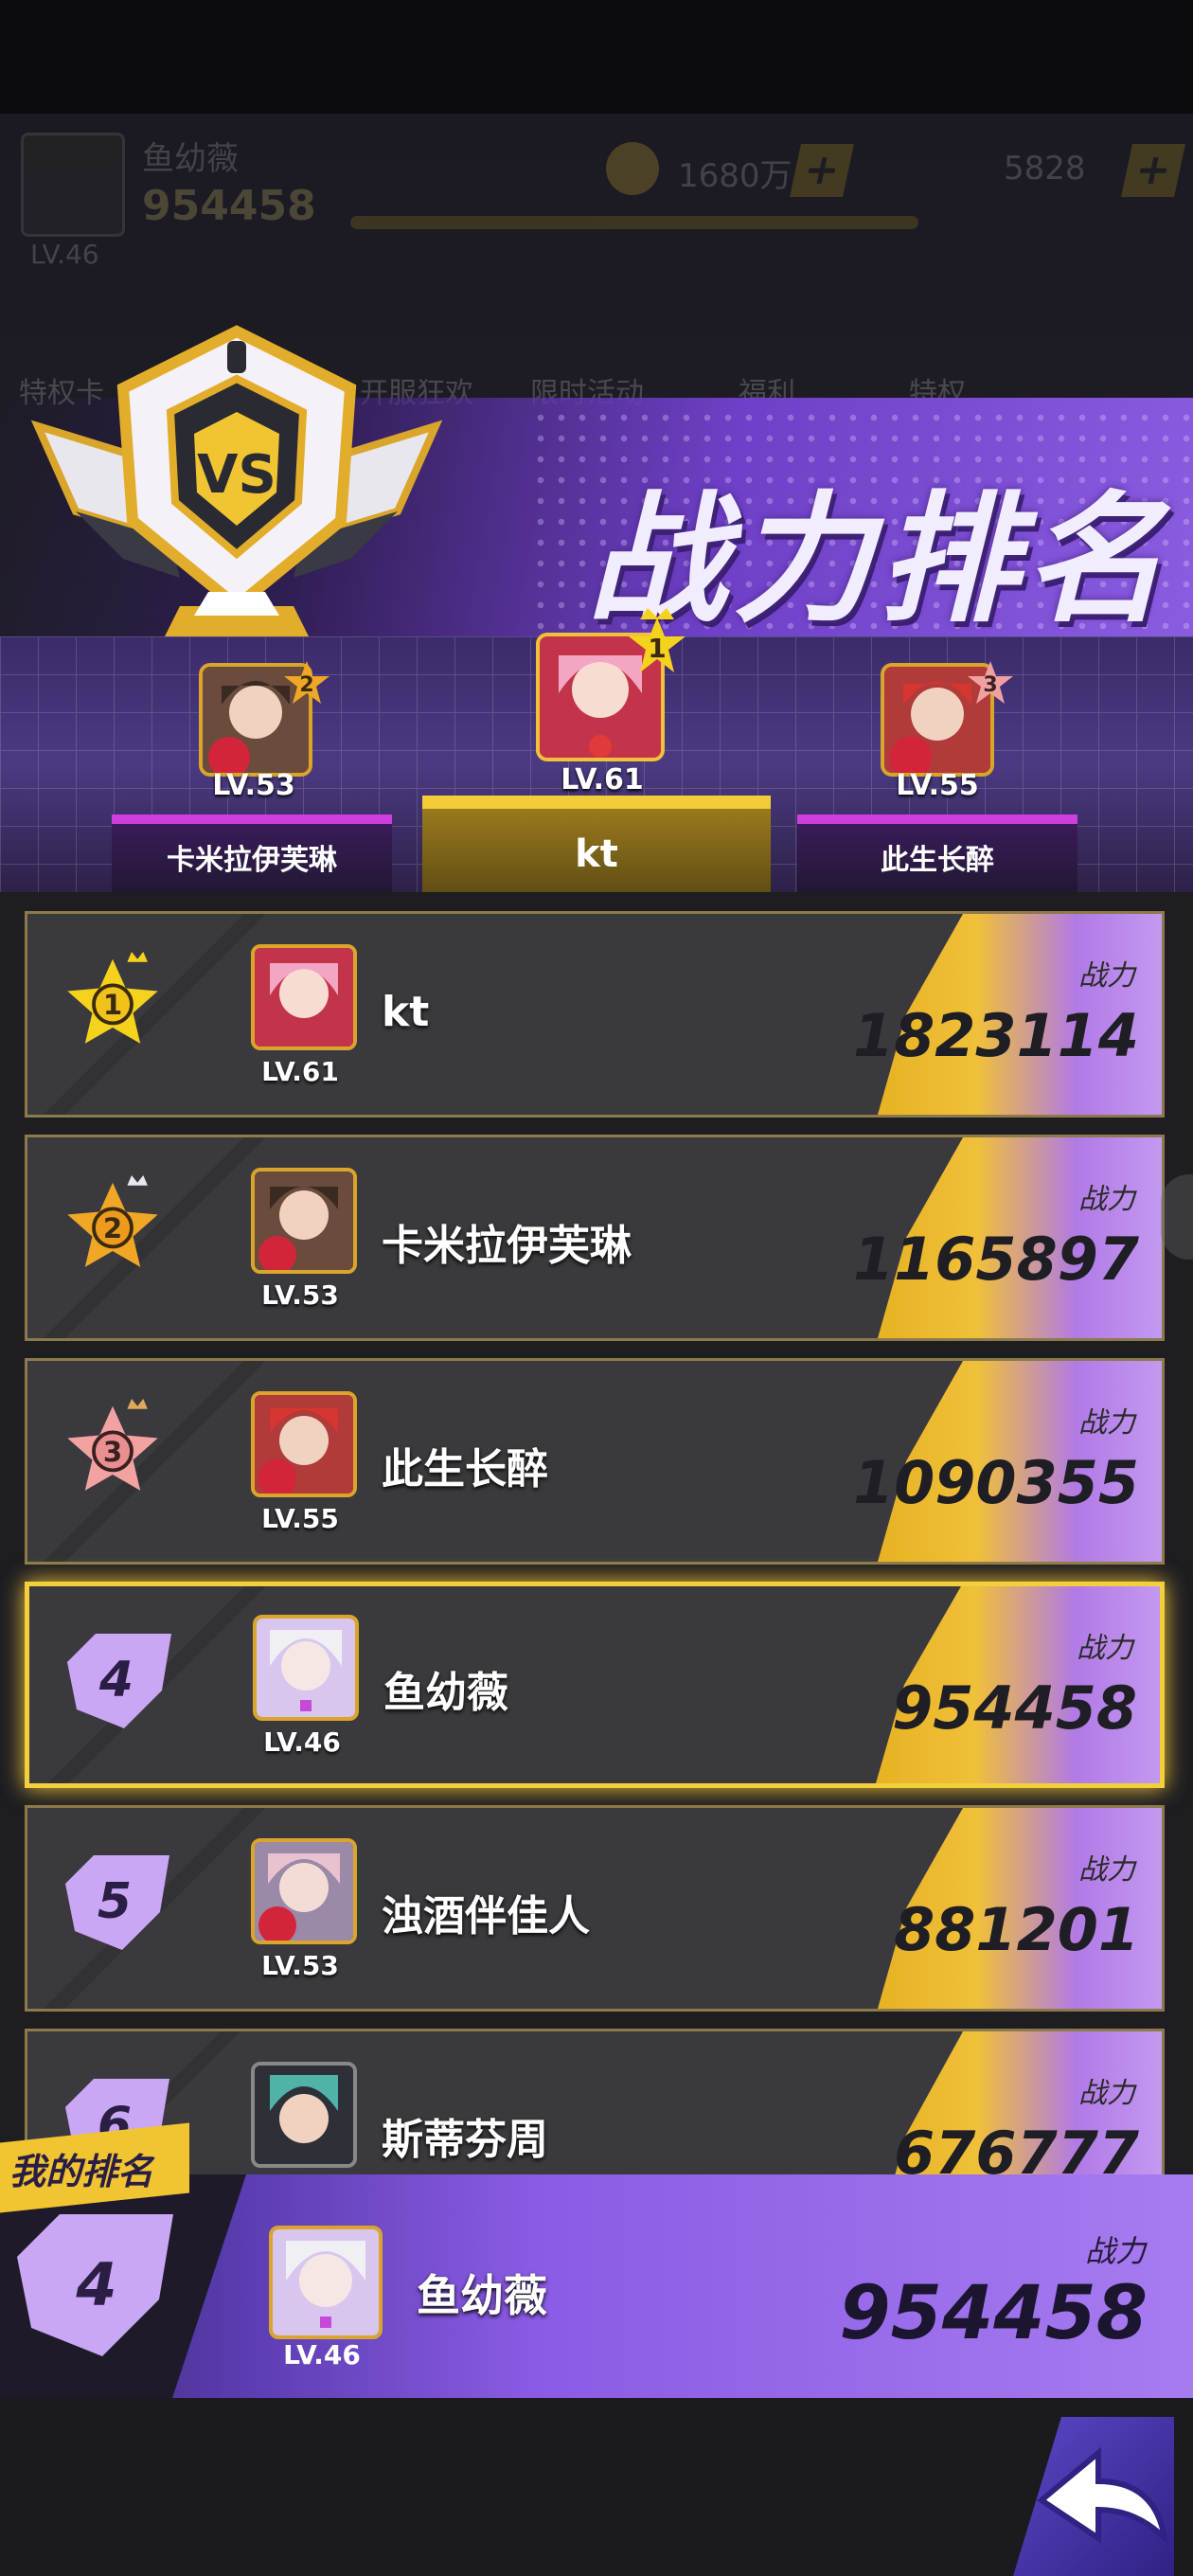 This screenshot has height=2576, width=1193. I want to click on rank-4-badge-icon: 4, so click(119, 1681).